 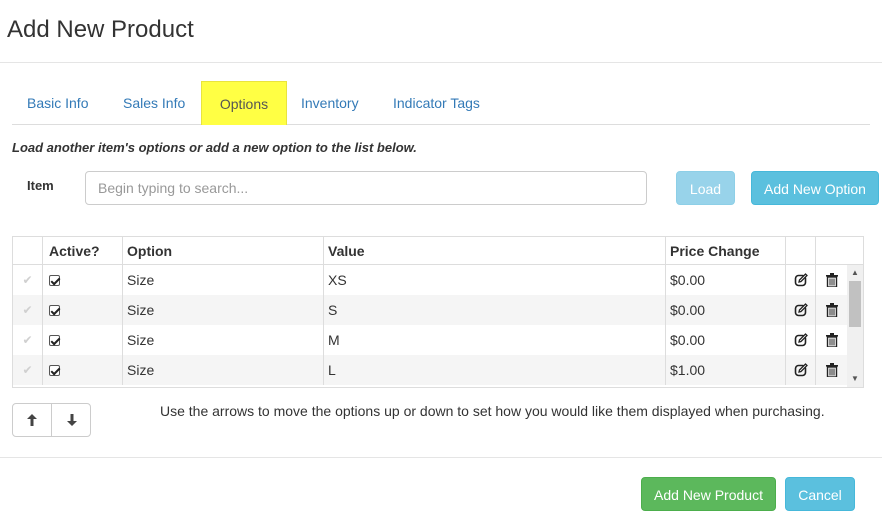 What do you see at coordinates (495, 250) in the screenshot?
I see `column-header-value: Value` at bounding box center [495, 250].